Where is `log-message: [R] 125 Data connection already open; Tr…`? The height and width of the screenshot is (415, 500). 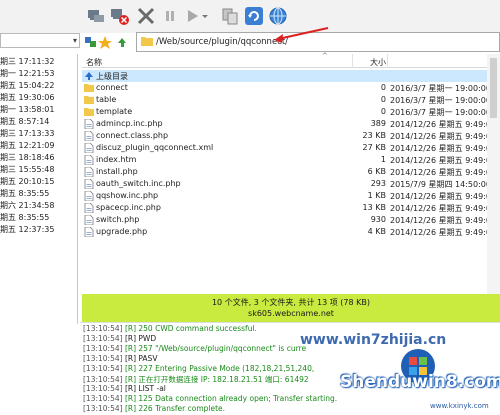 log-message: [R] 125 Data connection already open; Tr… is located at coordinates (231, 398).